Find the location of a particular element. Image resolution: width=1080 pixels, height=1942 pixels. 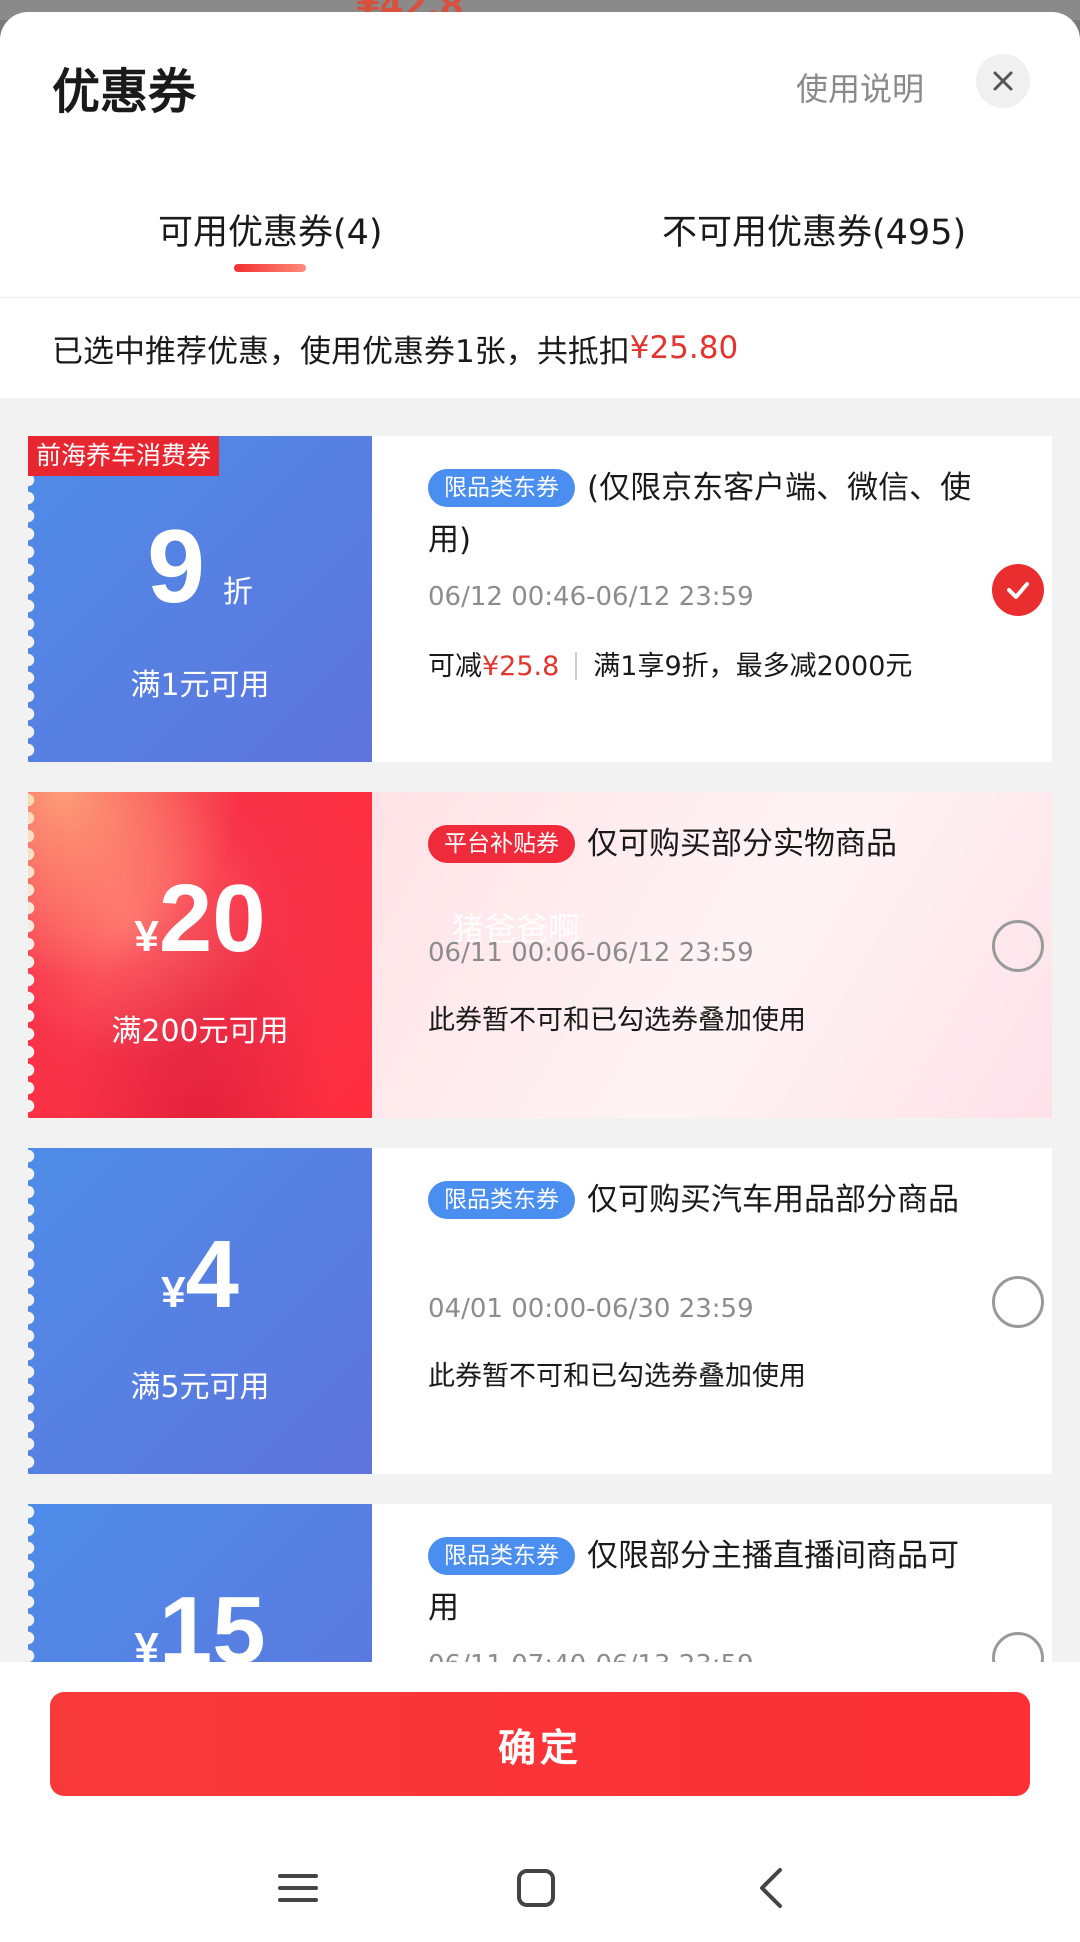

note-prefix: 可减 is located at coordinates (455, 666).